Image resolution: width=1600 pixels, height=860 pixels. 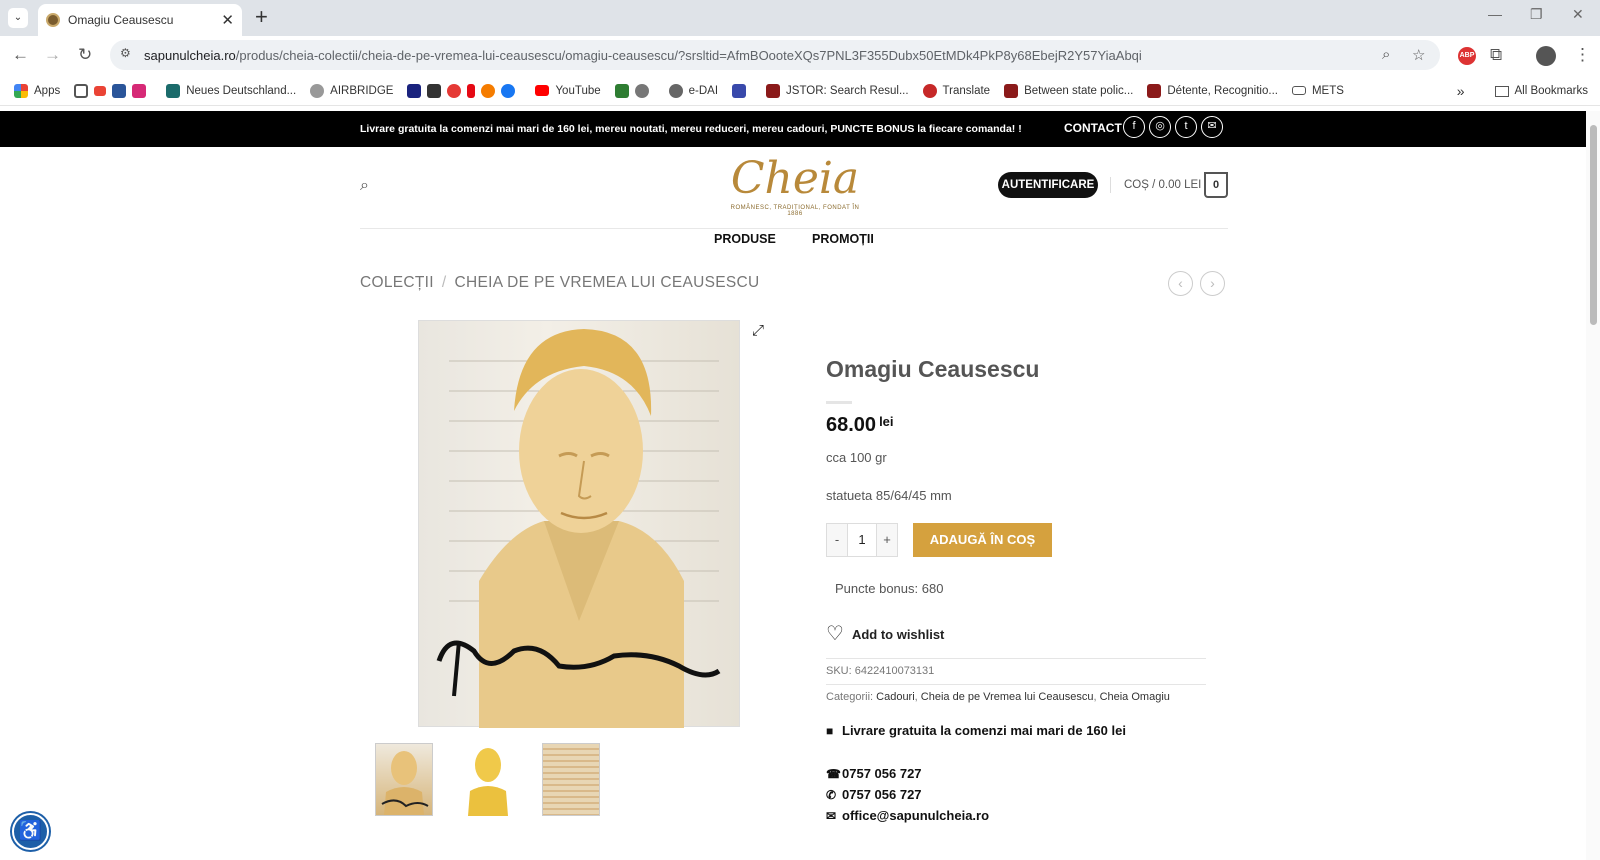 I want to click on product-main-image, so click(x=579, y=524).